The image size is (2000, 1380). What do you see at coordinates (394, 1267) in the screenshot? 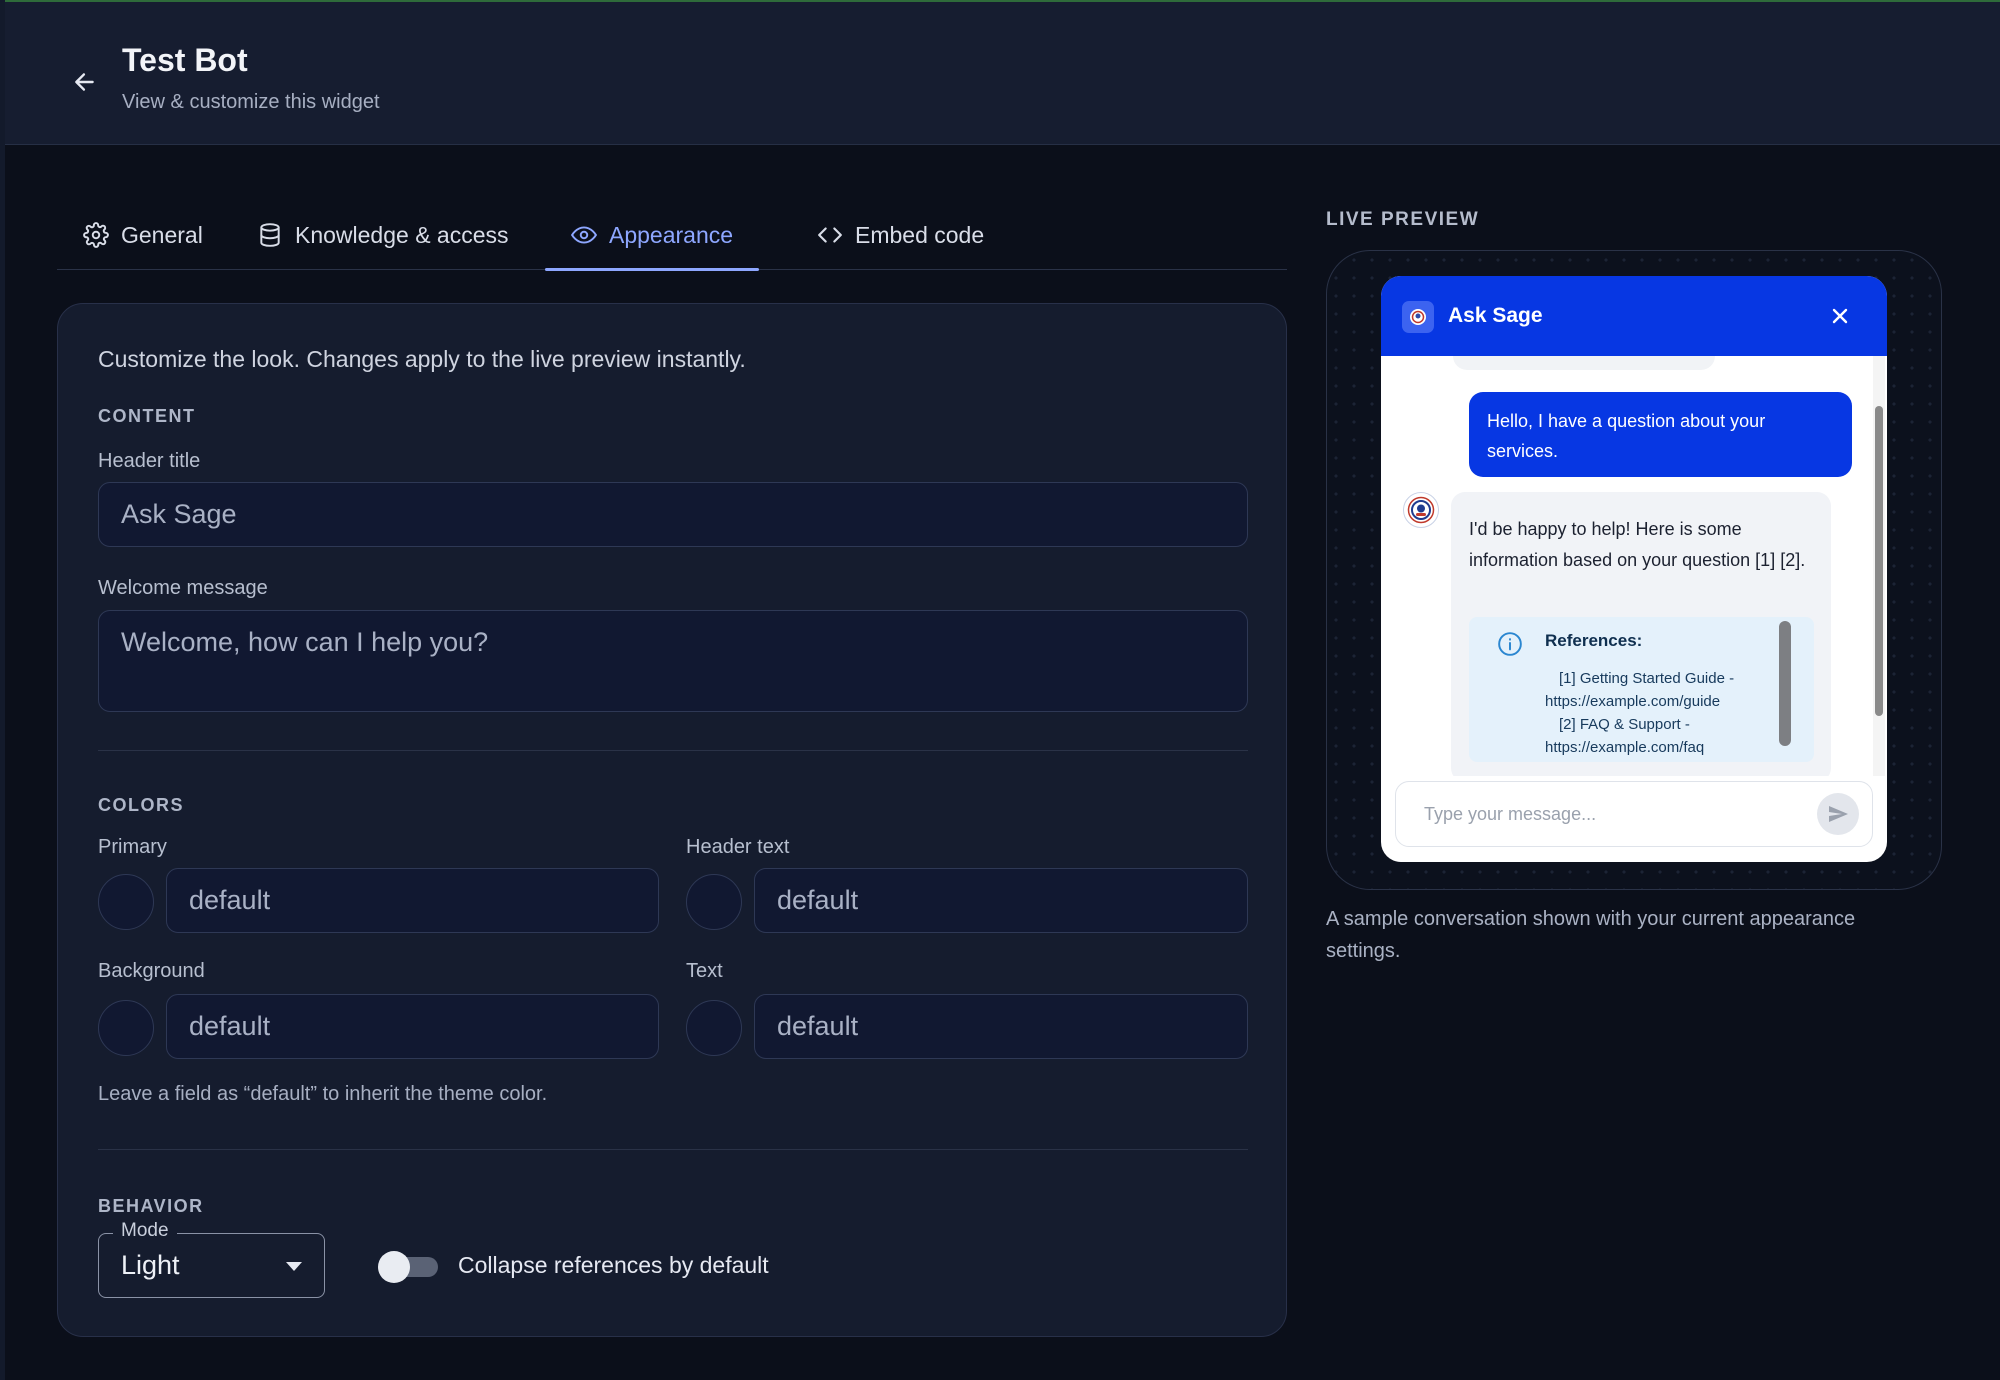
I see `toggle-knob` at bounding box center [394, 1267].